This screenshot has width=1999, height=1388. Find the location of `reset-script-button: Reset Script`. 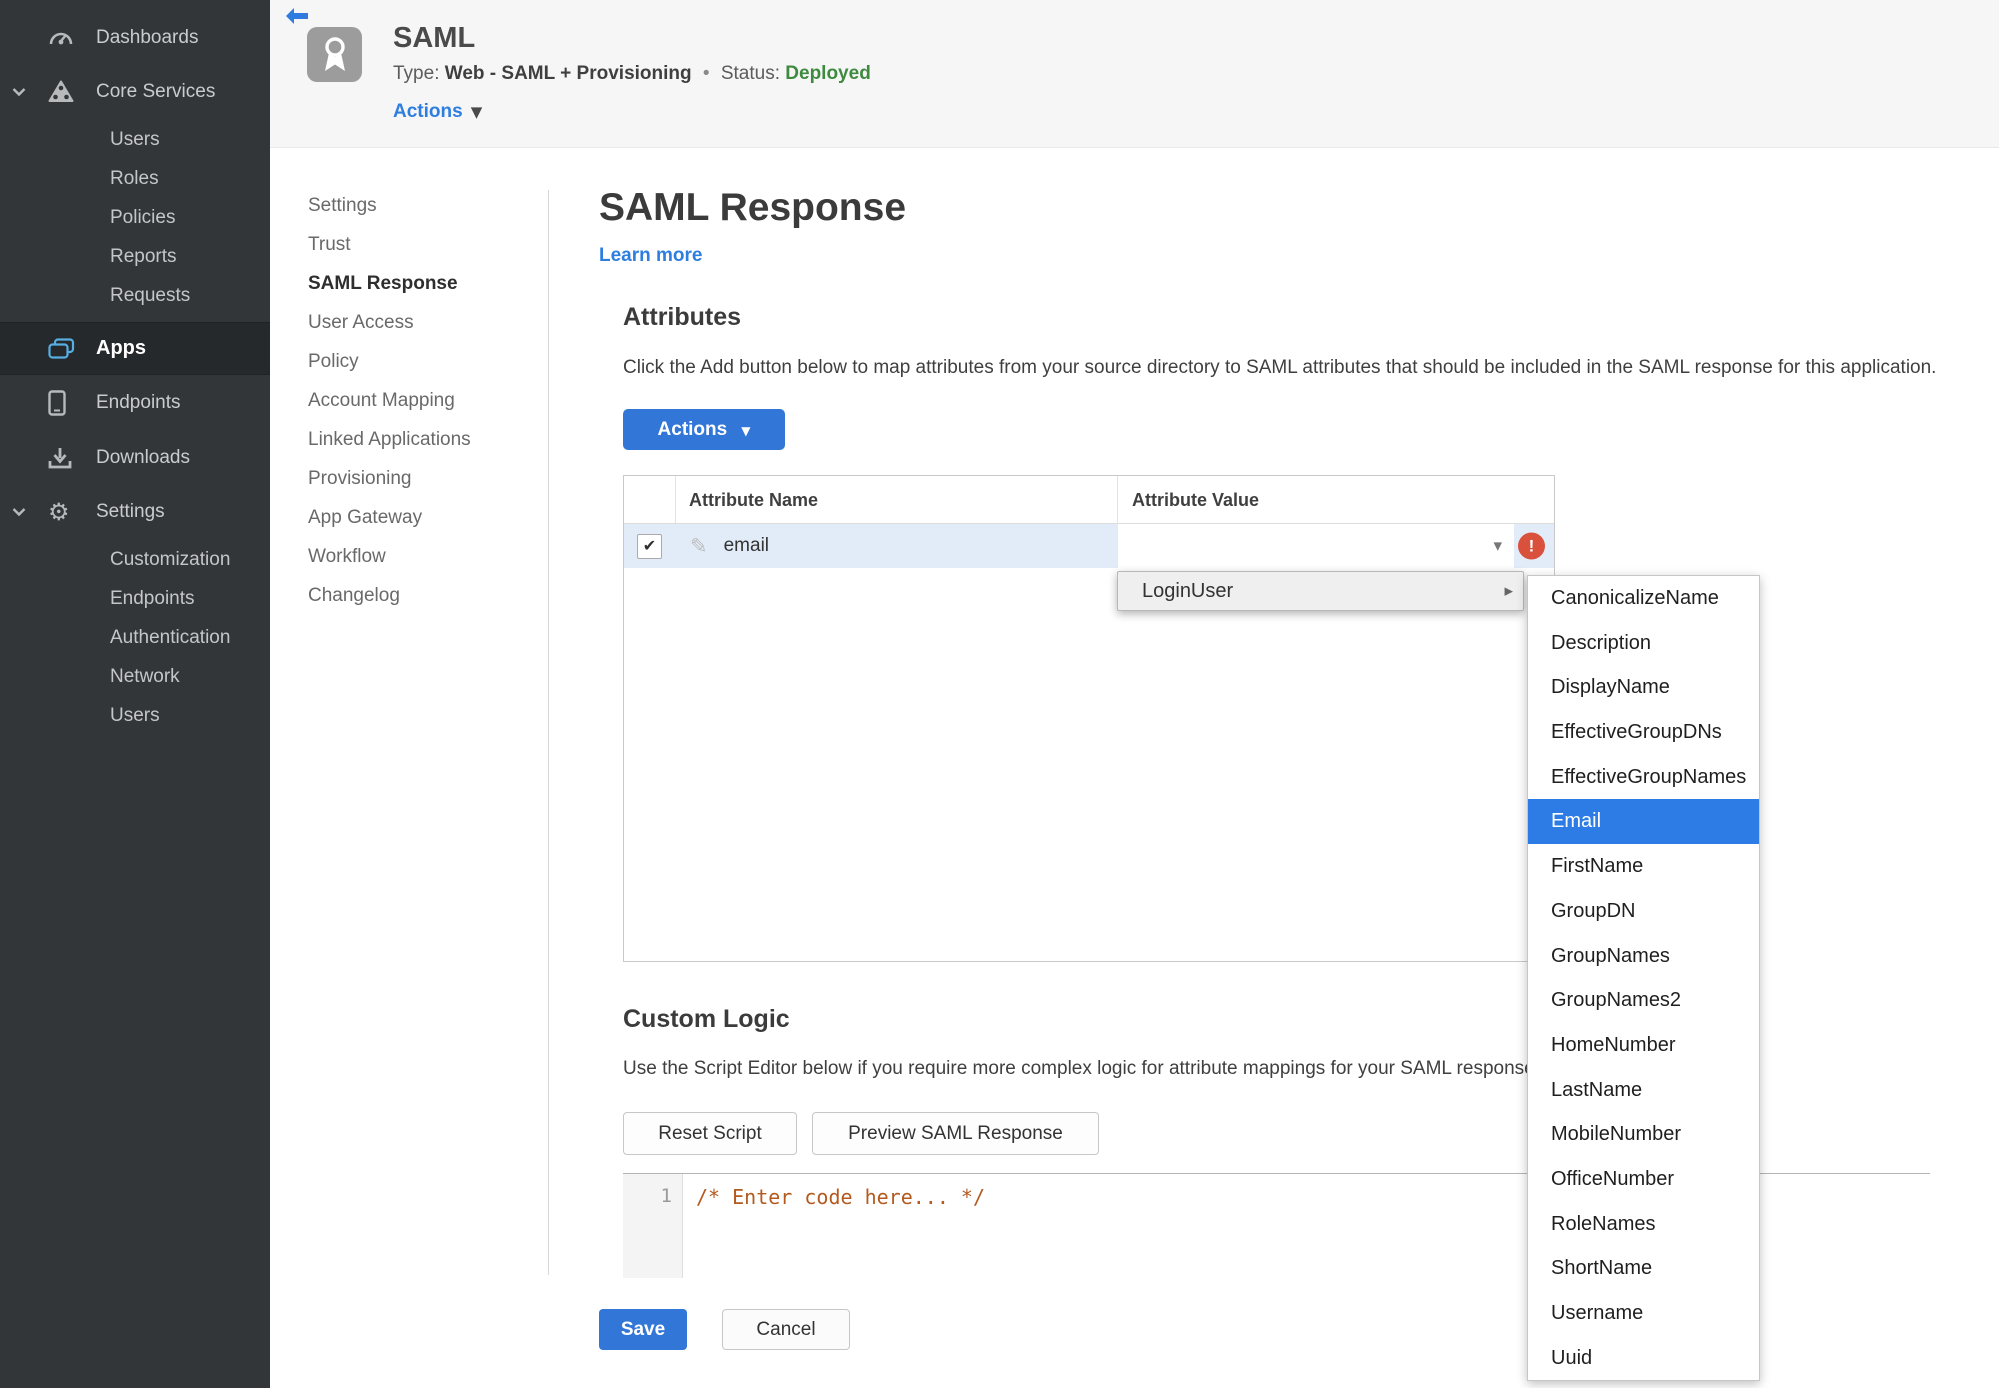

reset-script-button: Reset Script is located at coordinates (710, 1133).